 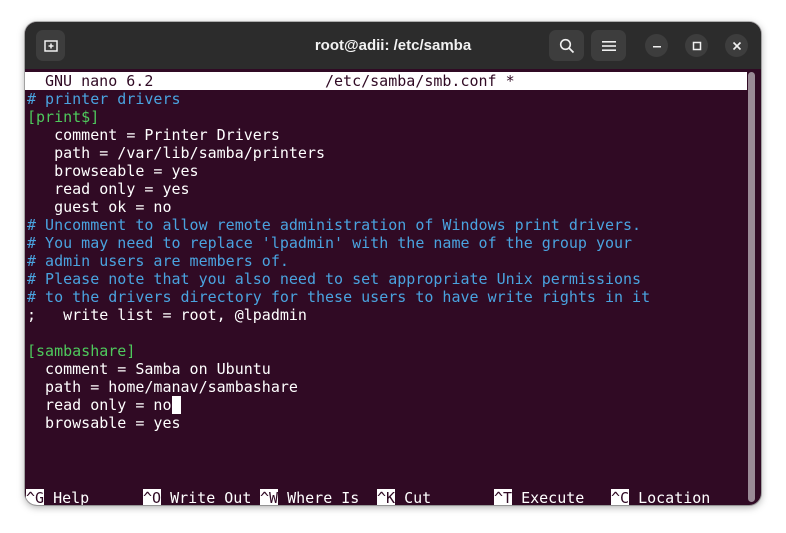 I want to click on minimize-icon, so click(x=656, y=46).